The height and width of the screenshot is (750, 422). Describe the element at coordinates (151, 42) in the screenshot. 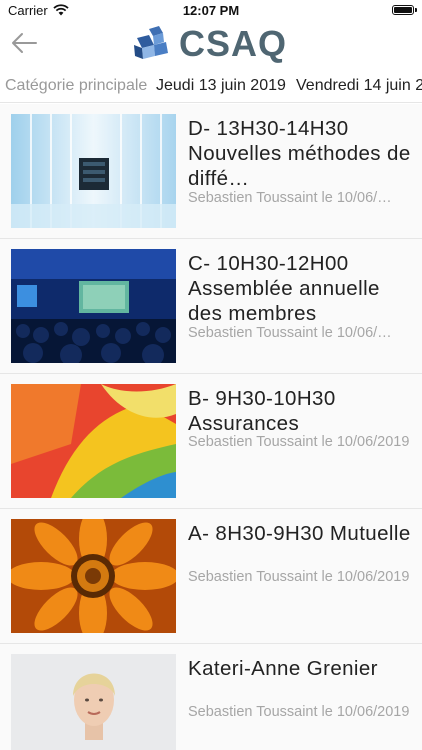

I see `logo-cubes-icon` at that location.